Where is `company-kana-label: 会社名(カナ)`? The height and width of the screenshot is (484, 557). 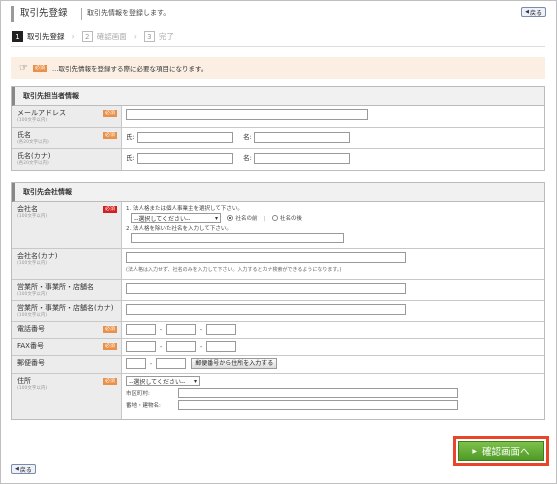
company-kana-label: 会社名(カナ) is located at coordinates (37, 256).